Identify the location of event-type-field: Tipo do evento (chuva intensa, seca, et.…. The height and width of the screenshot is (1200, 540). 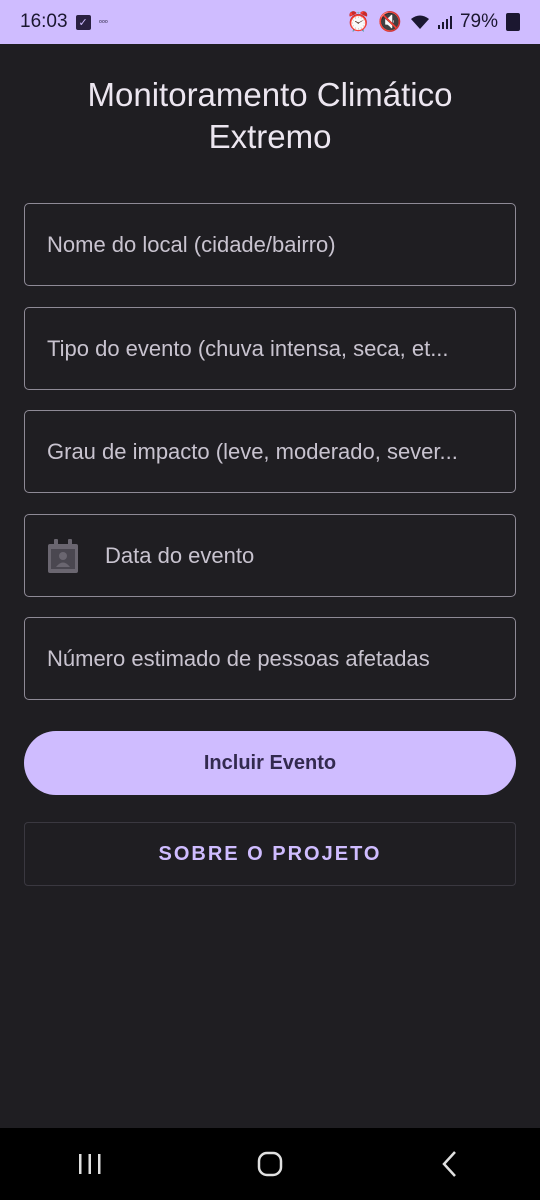
(270, 348).